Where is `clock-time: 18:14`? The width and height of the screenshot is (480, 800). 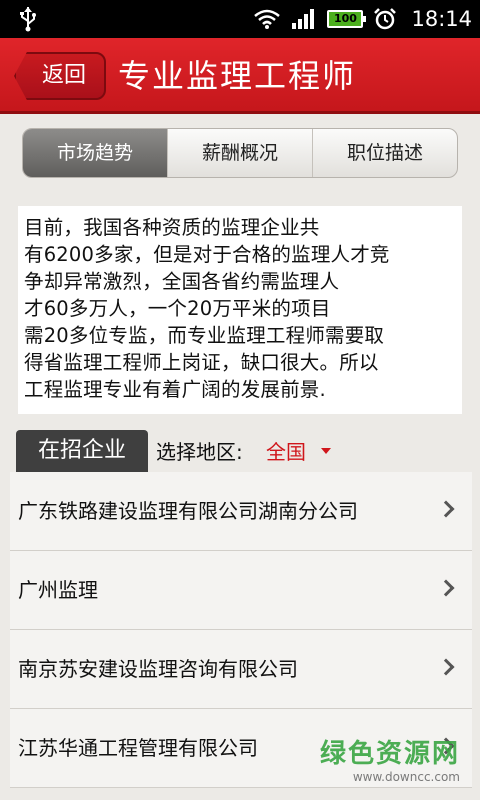
clock-time: 18:14 is located at coordinates (441, 19).